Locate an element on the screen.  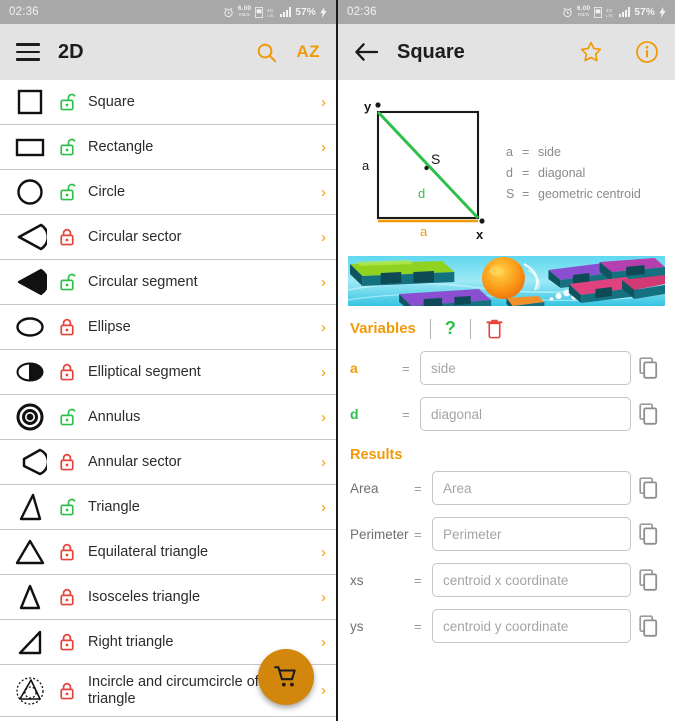
search-icon is located at coordinates (266, 52).